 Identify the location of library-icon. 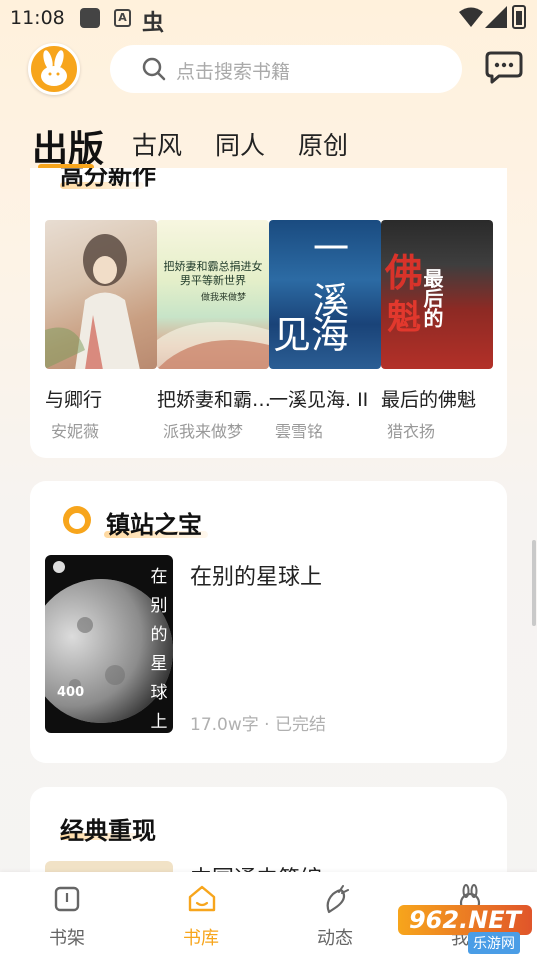
(202, 898).